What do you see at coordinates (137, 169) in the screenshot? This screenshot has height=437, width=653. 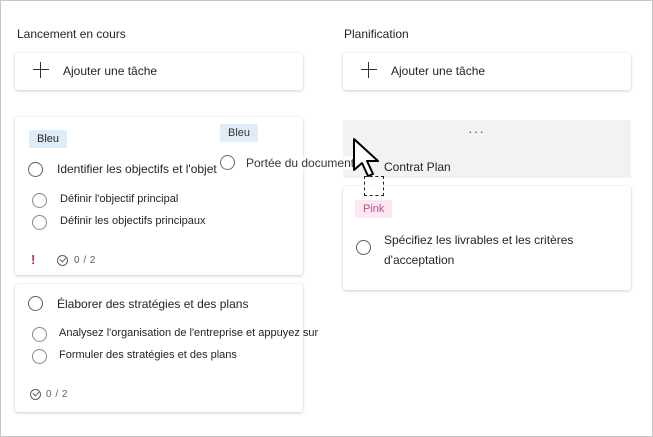 I see `task-title: Identifier les objectifs et l'objet` at bounding box center [137, 169].